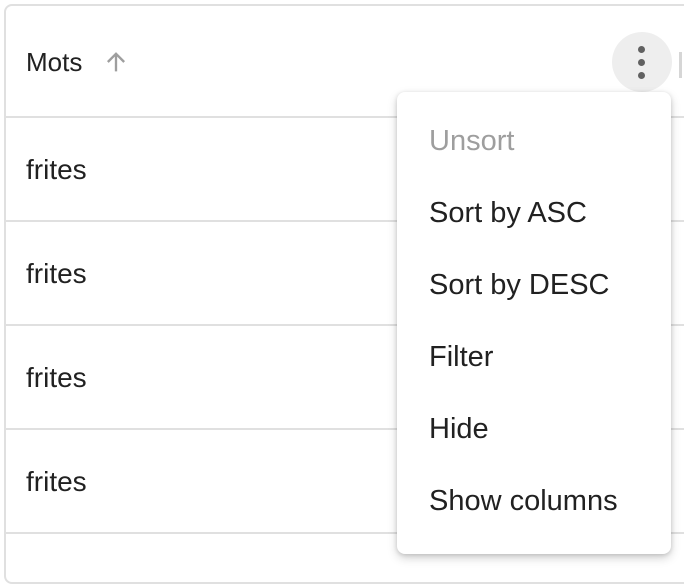 The image size is (684, 584). I want to click on arrow-up-icon, so click(116, 62).